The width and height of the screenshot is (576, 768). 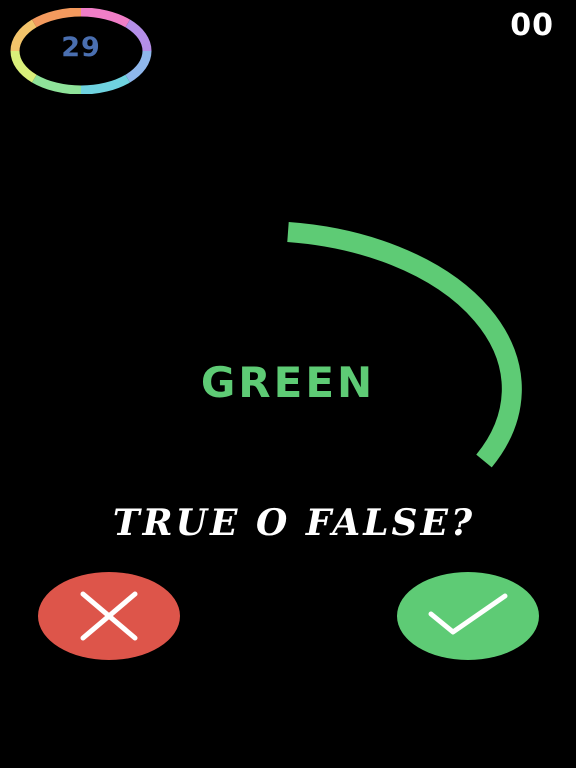 I want to click on checkmark-icon, so click(x=468, y=614).